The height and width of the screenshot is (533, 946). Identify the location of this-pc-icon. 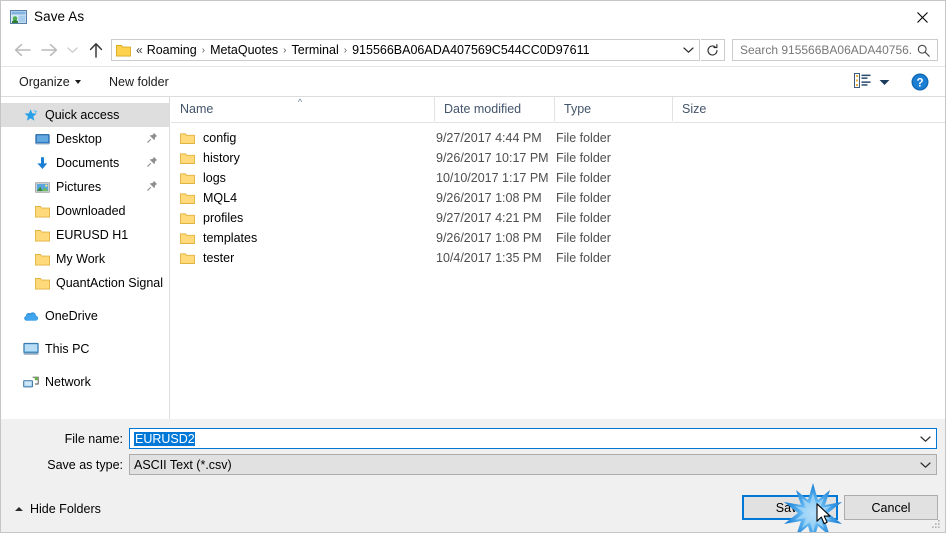
(31, 349).